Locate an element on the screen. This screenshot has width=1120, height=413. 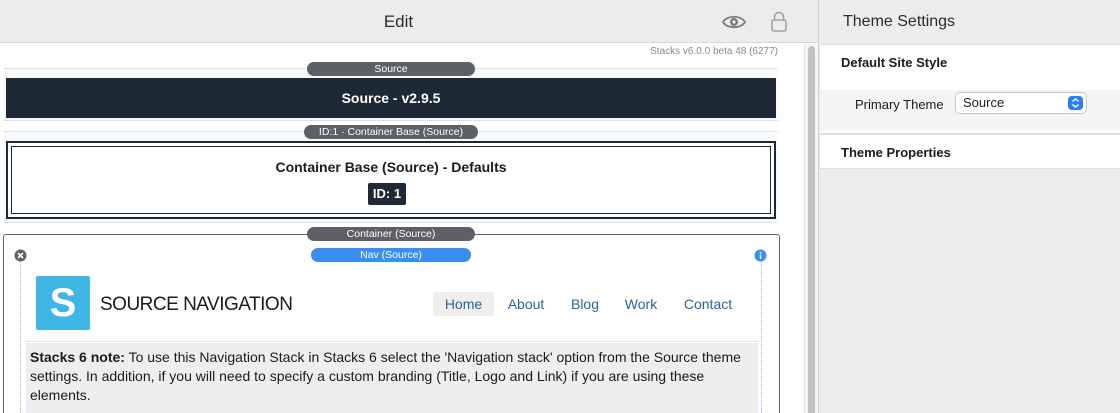
nav-link-home: Home is located at coordinates (463, 304).